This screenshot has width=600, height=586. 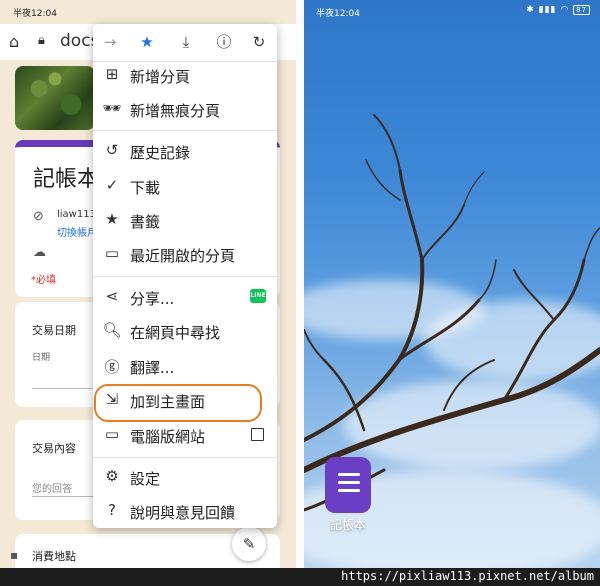 I want to click on menu-item-help: ? 說明與意見回饋, so click(x=185, y=512).